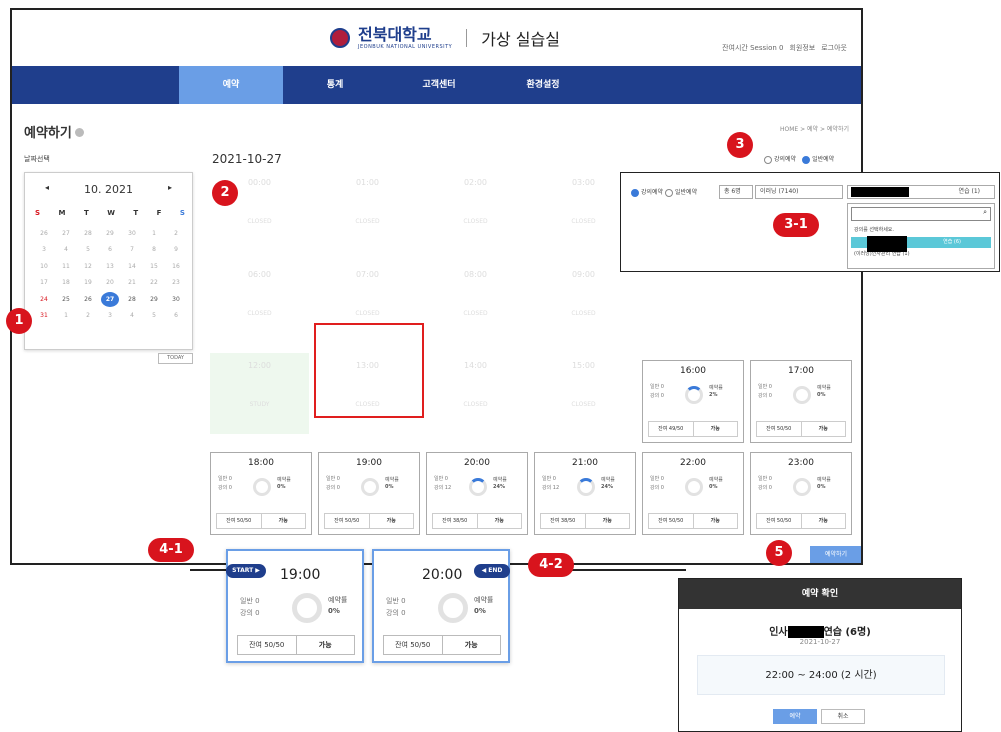 Image resolution: width=1001 pixels, height=732 pixels. What do you see at coordinates (669, 192) in the screenshot?
I see `radio-icon` at bounding box center [669, 192].